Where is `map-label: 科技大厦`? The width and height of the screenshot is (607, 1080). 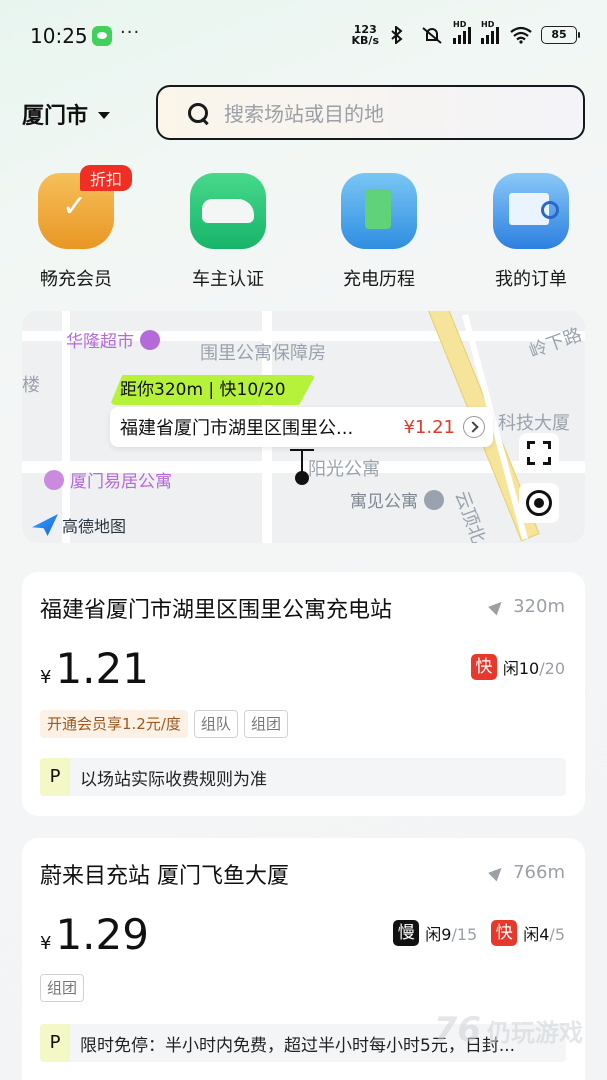
map-label: 科技大厦 is located at coordinates (534, 423).